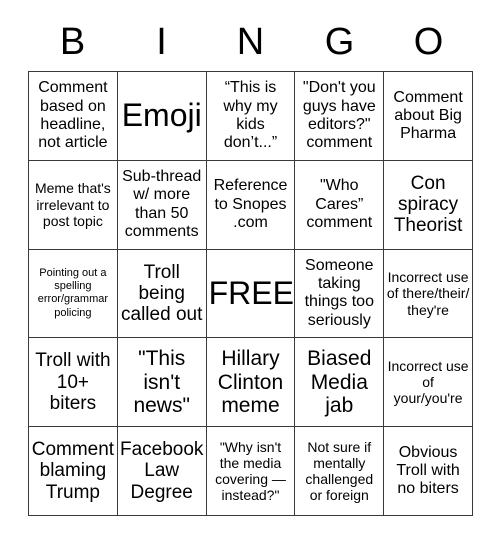  I want to click on bingo-cell: Incorrect use of your/you're, so click(428, 383).